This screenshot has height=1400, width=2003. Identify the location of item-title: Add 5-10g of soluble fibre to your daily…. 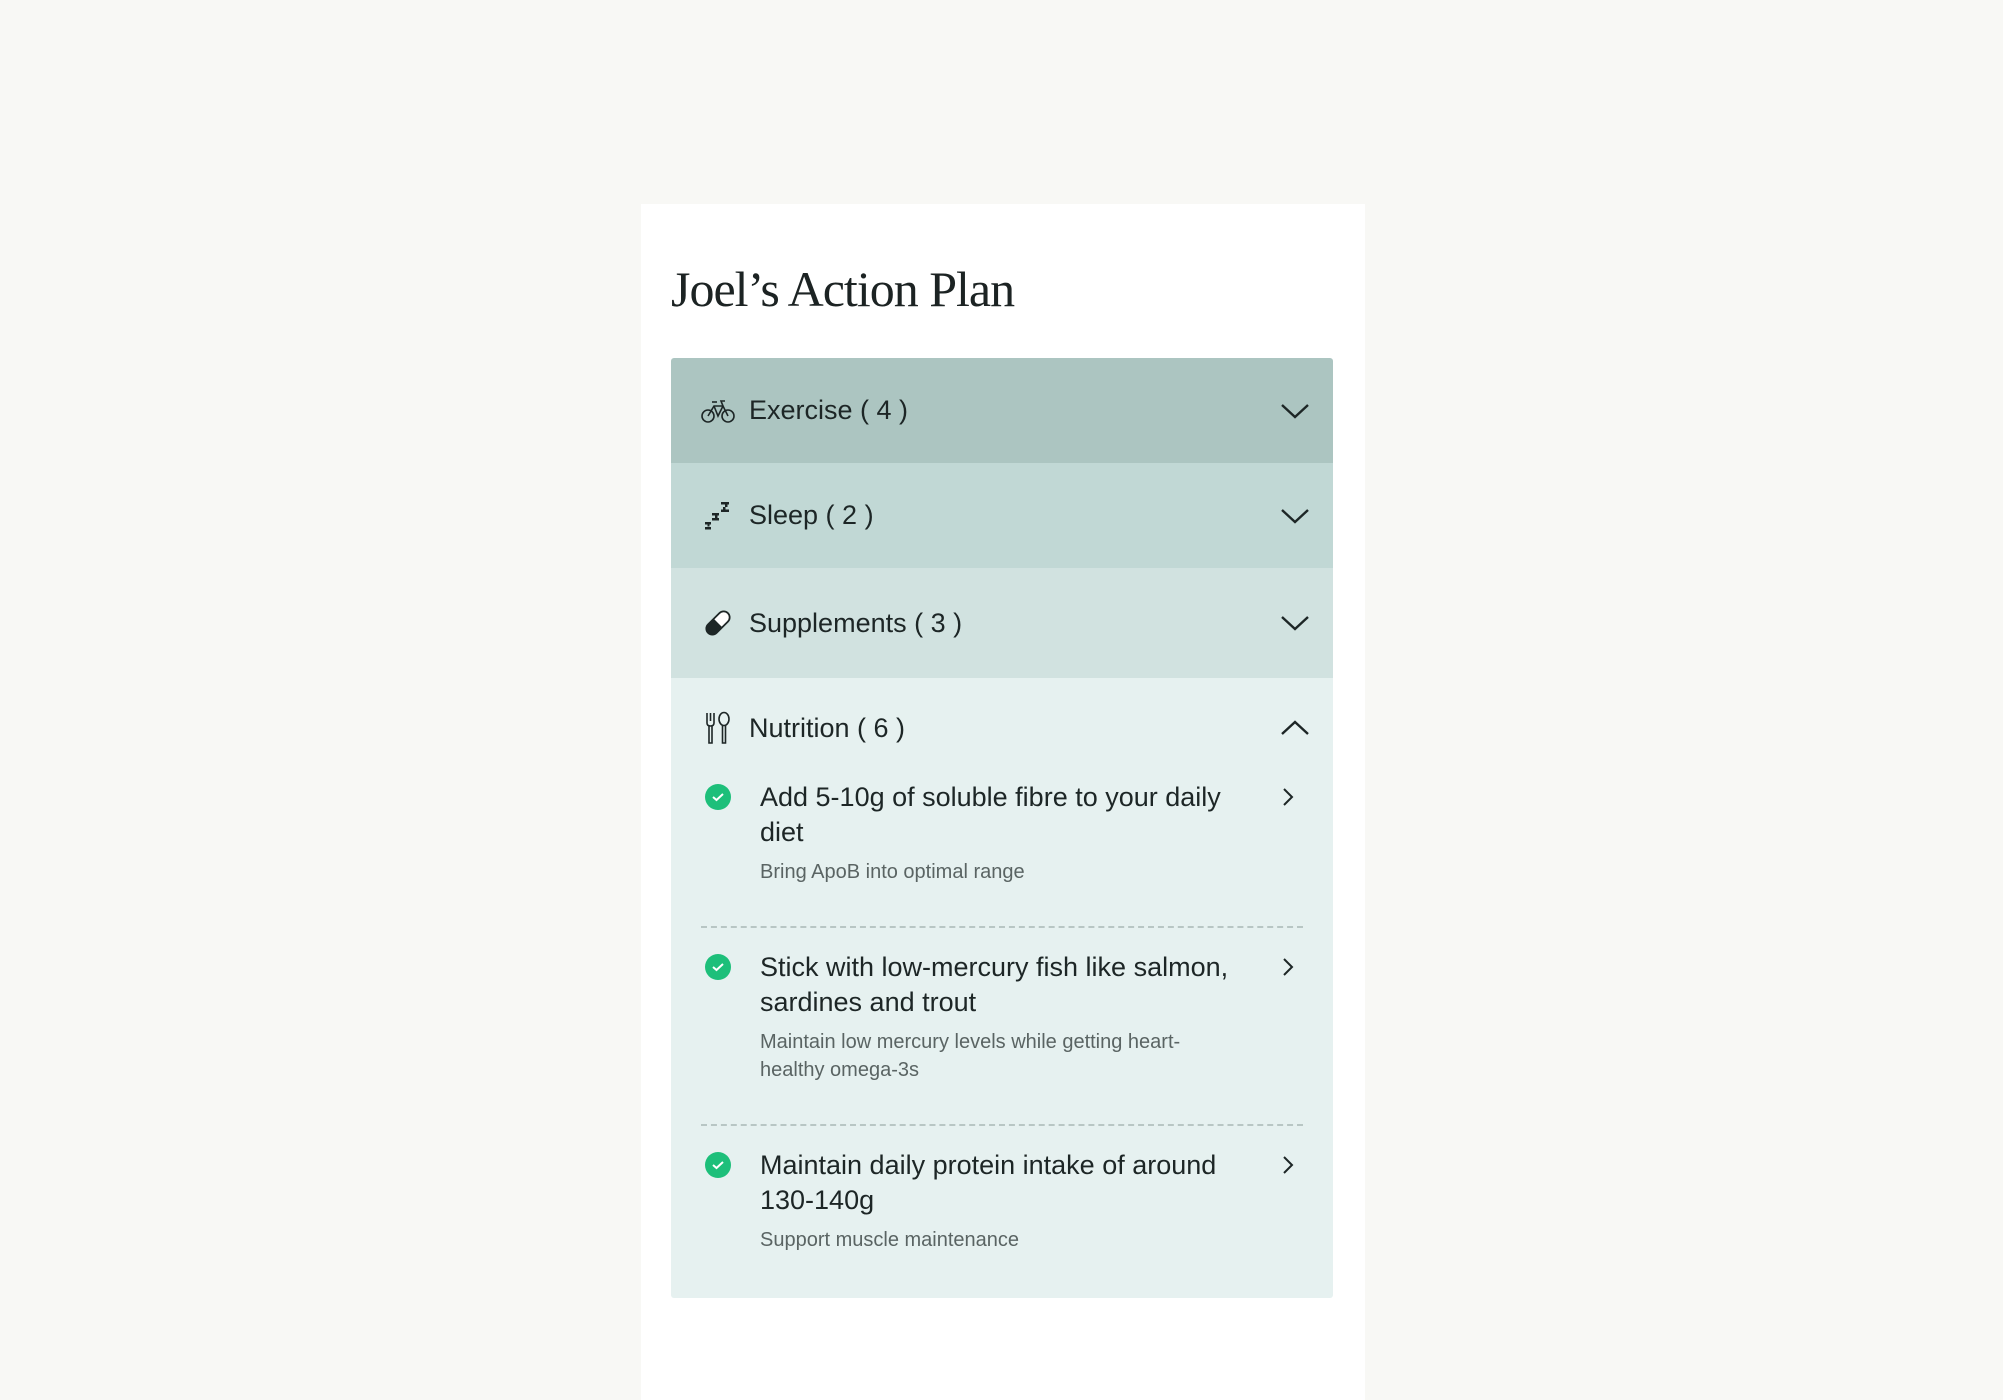
(990, 814).